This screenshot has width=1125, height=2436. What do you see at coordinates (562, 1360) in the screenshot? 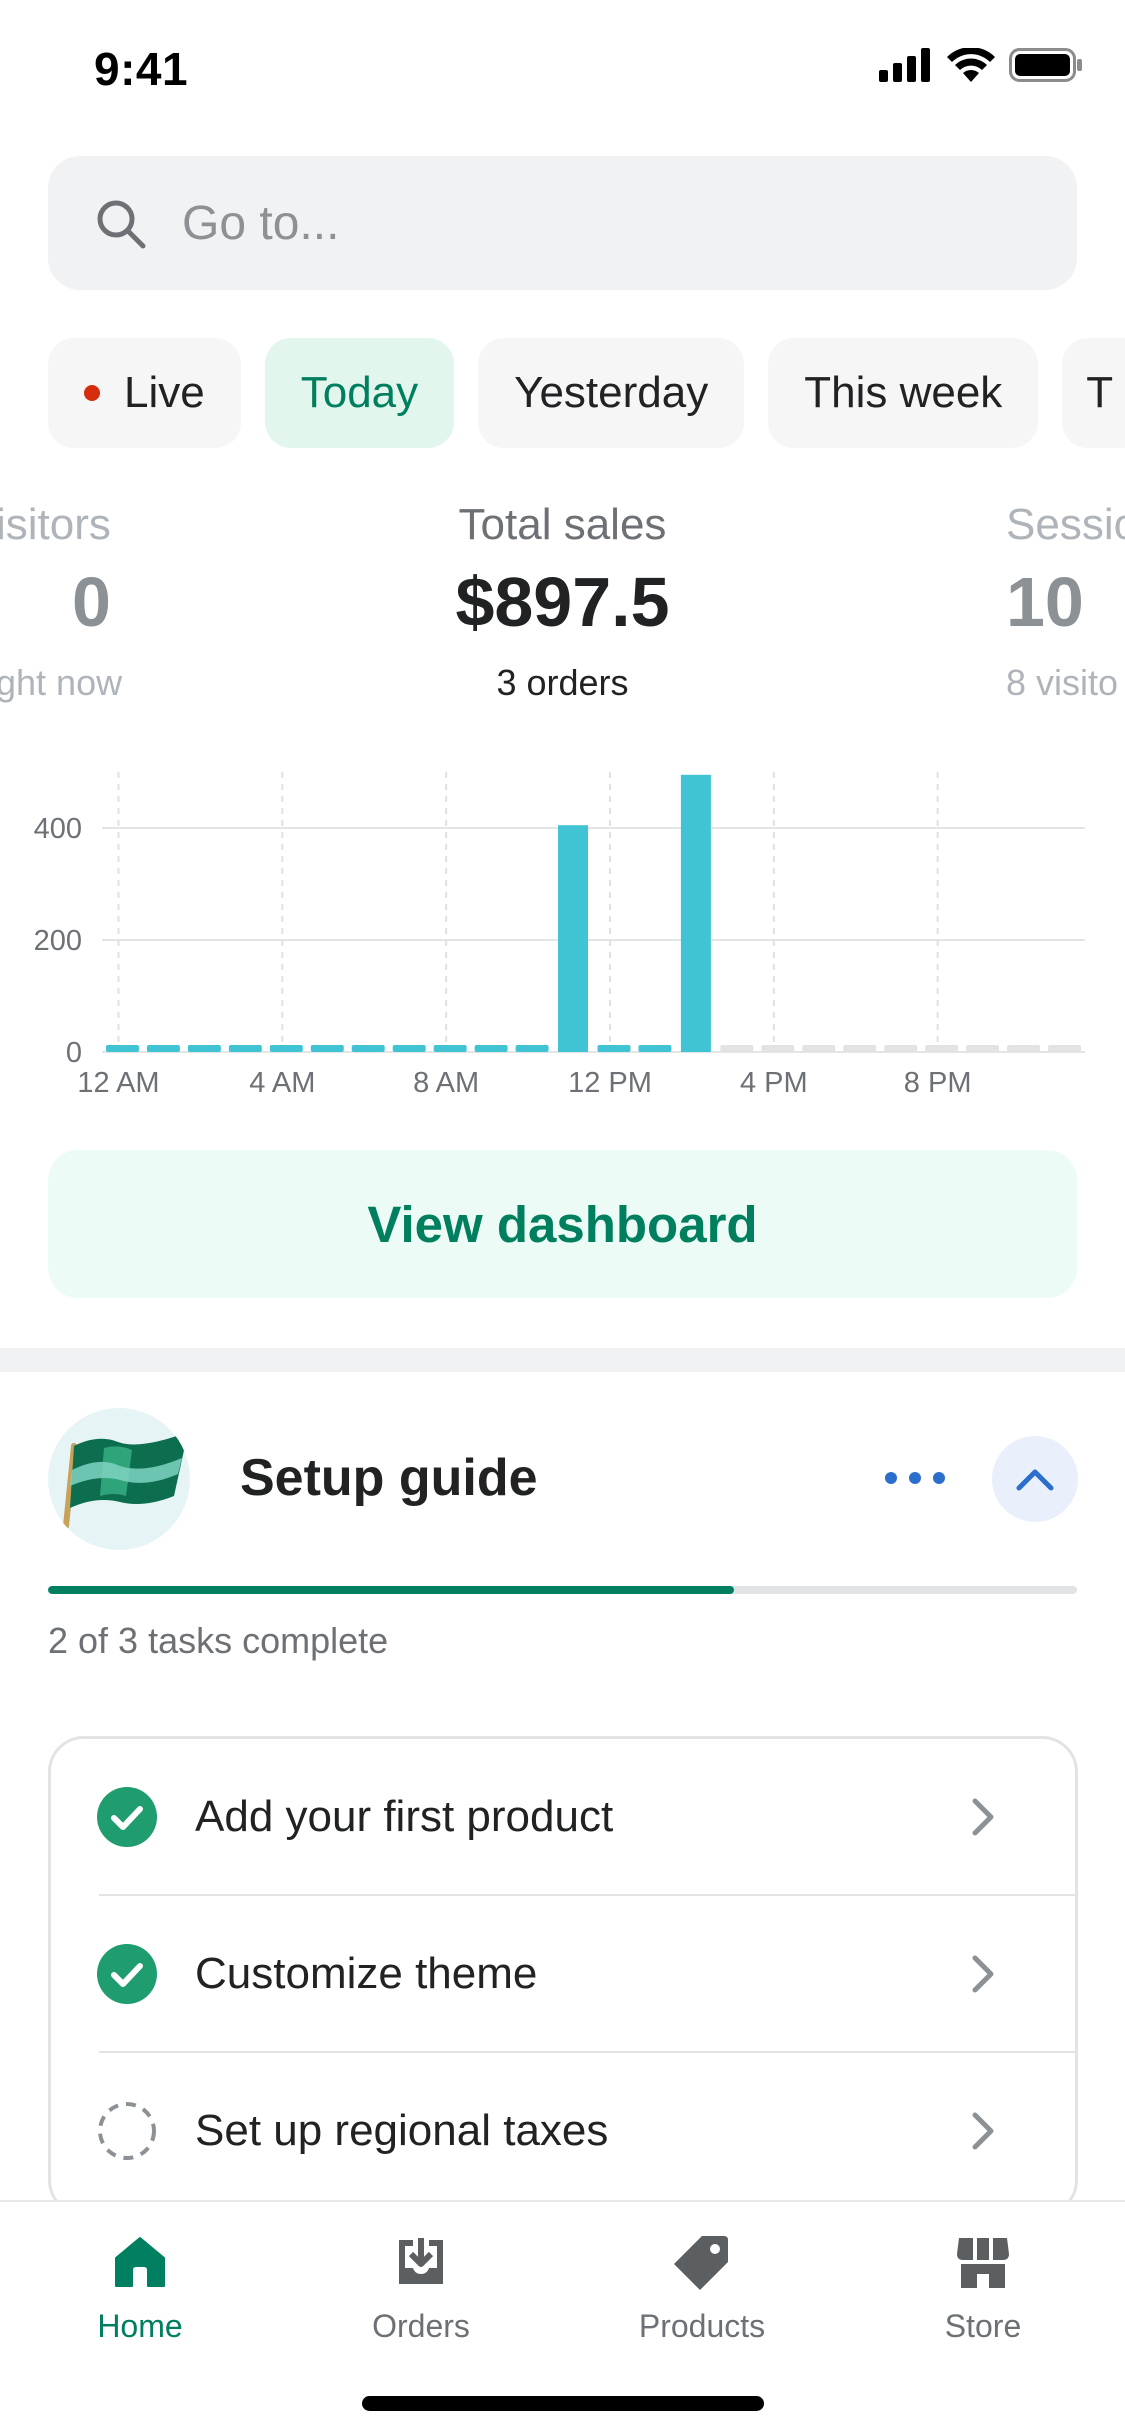
I see `section-divider` at bounding box center [562, 1360].